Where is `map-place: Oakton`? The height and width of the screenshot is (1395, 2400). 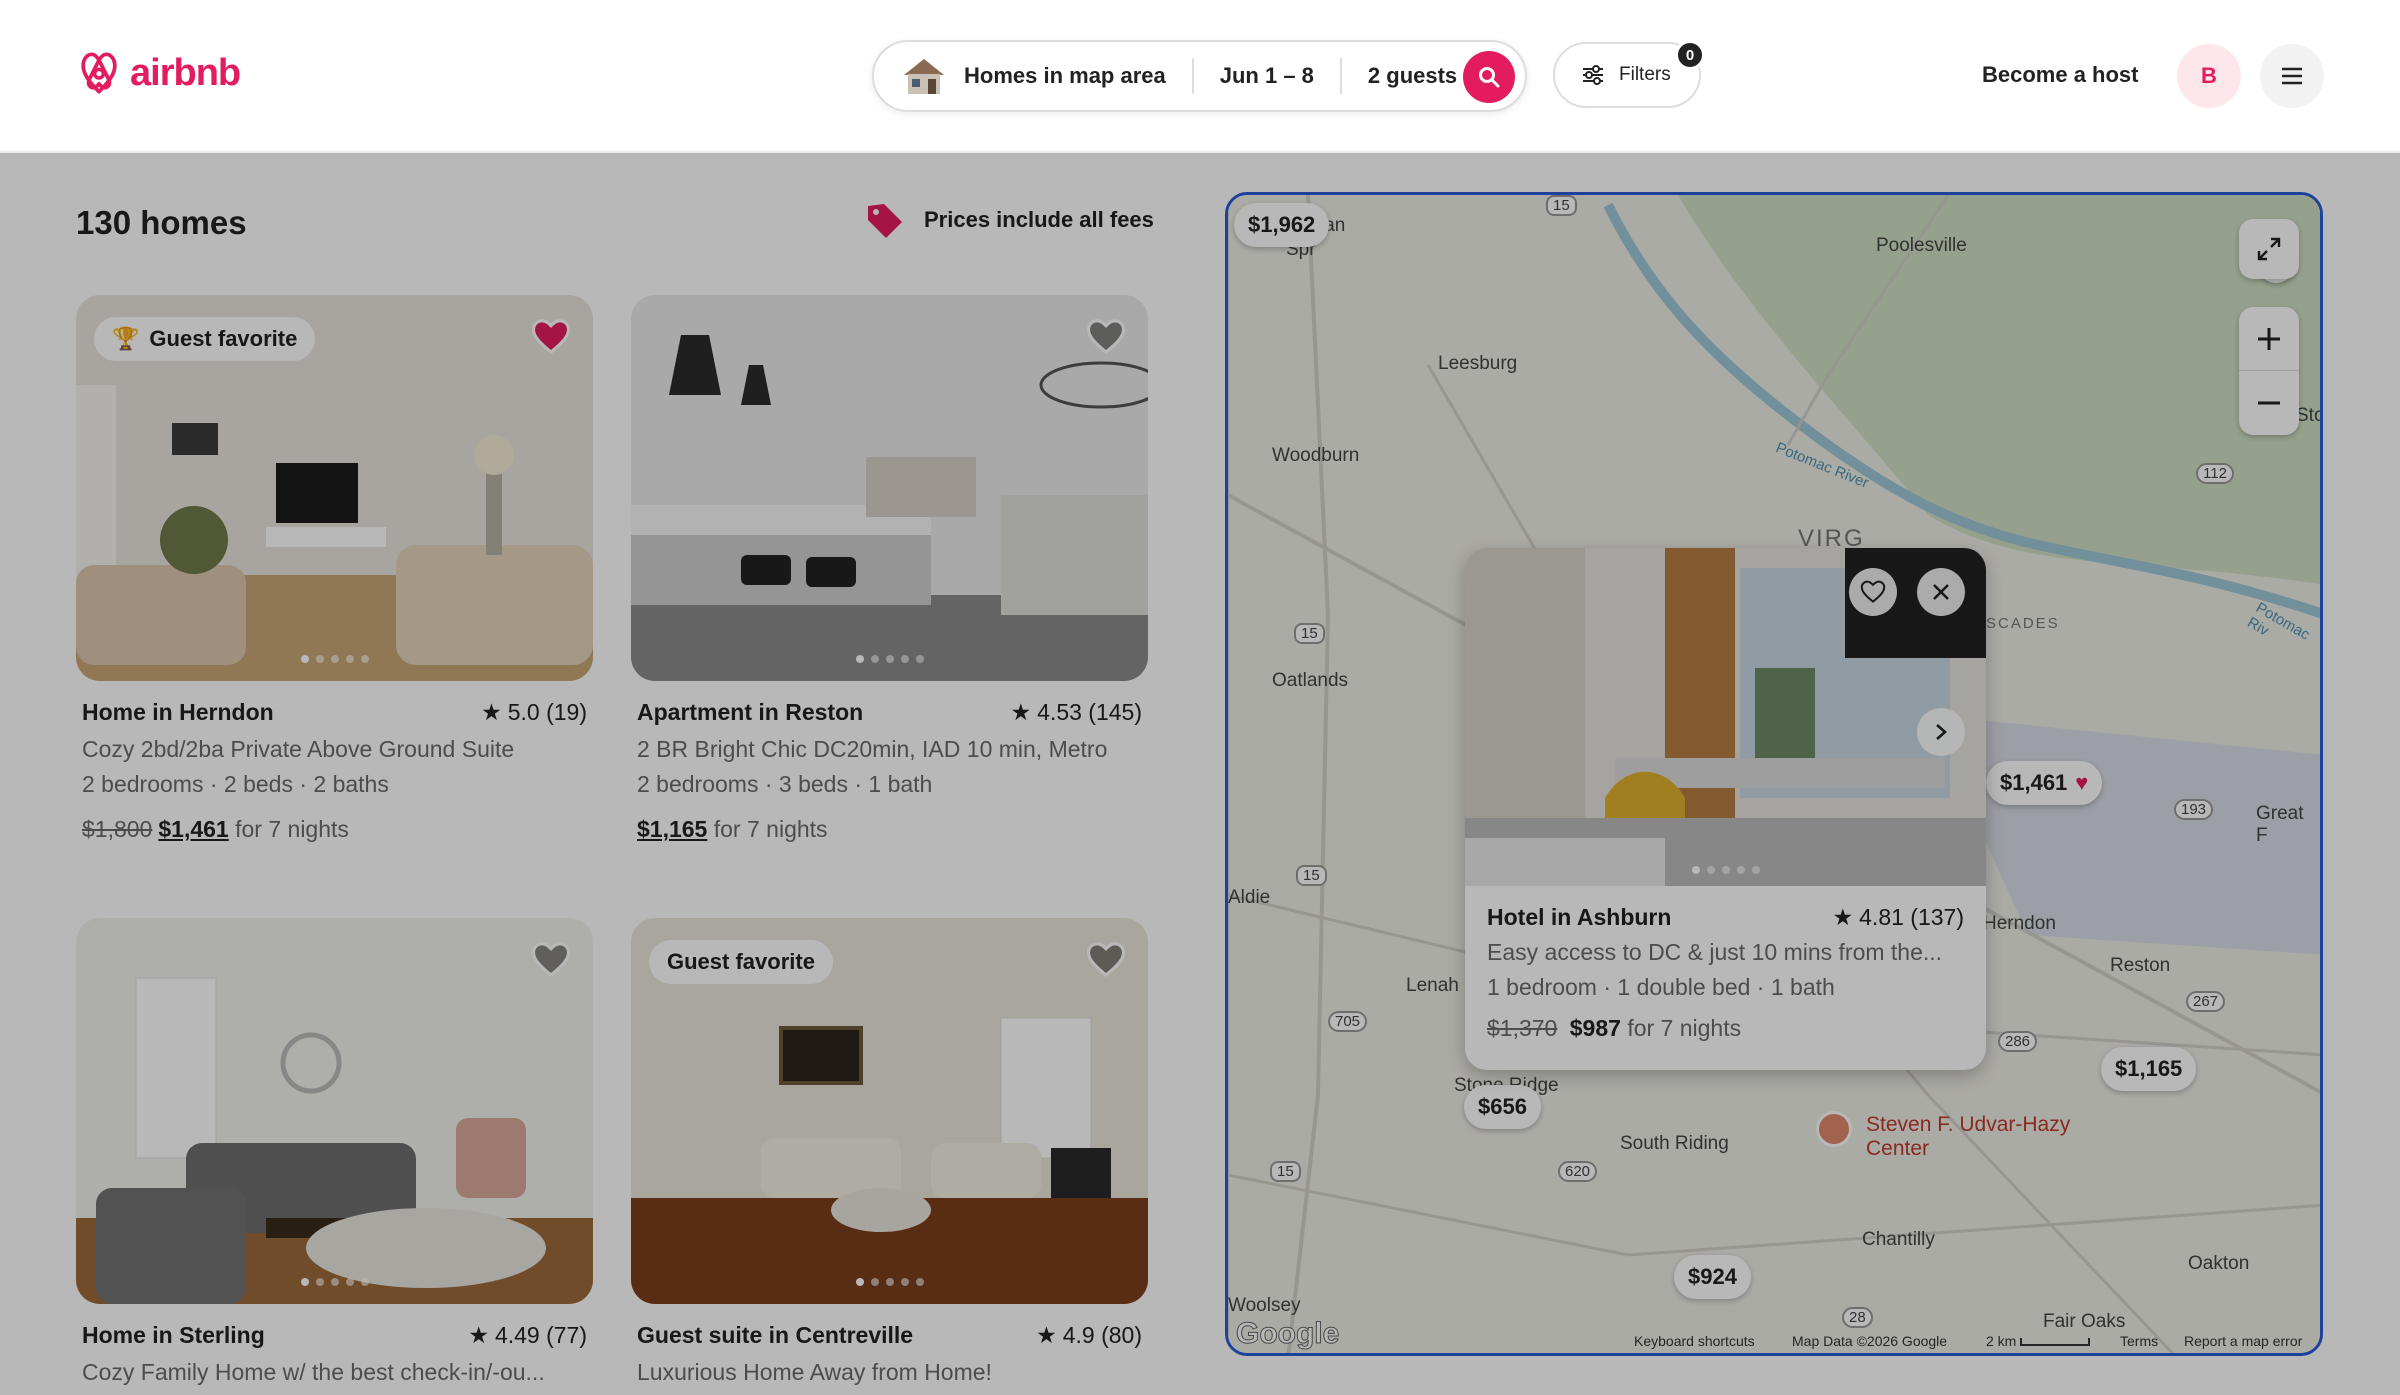
map-place: Oakton is located at coordinates (2219, 1263).